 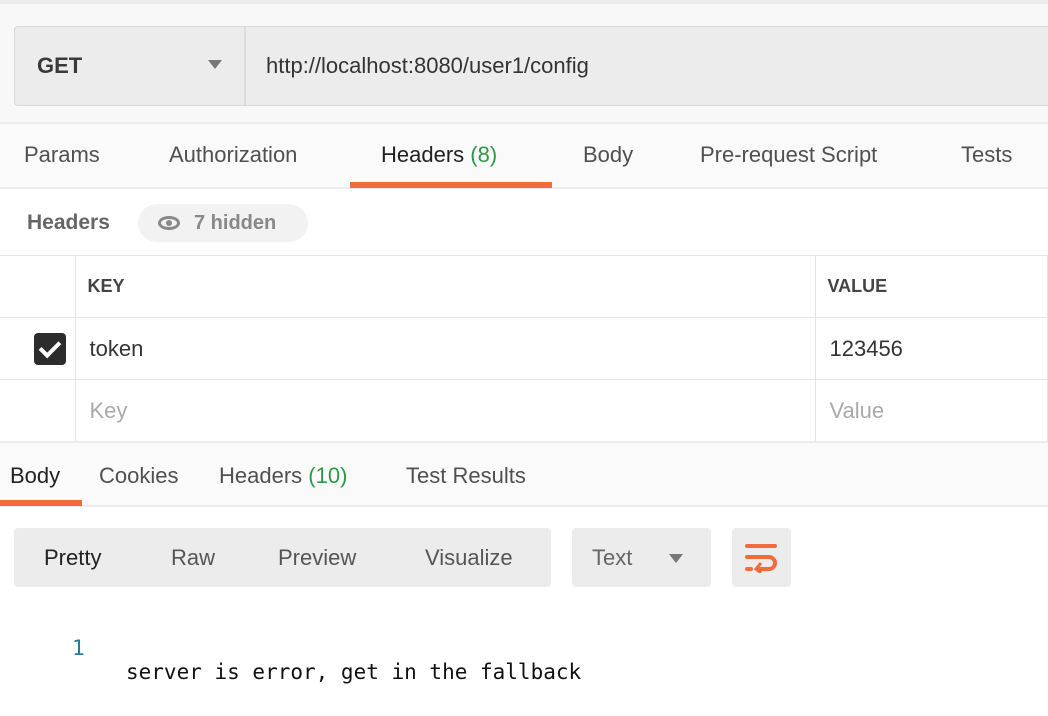 I want to click on method-select: GET, so click(x=130, y=66).